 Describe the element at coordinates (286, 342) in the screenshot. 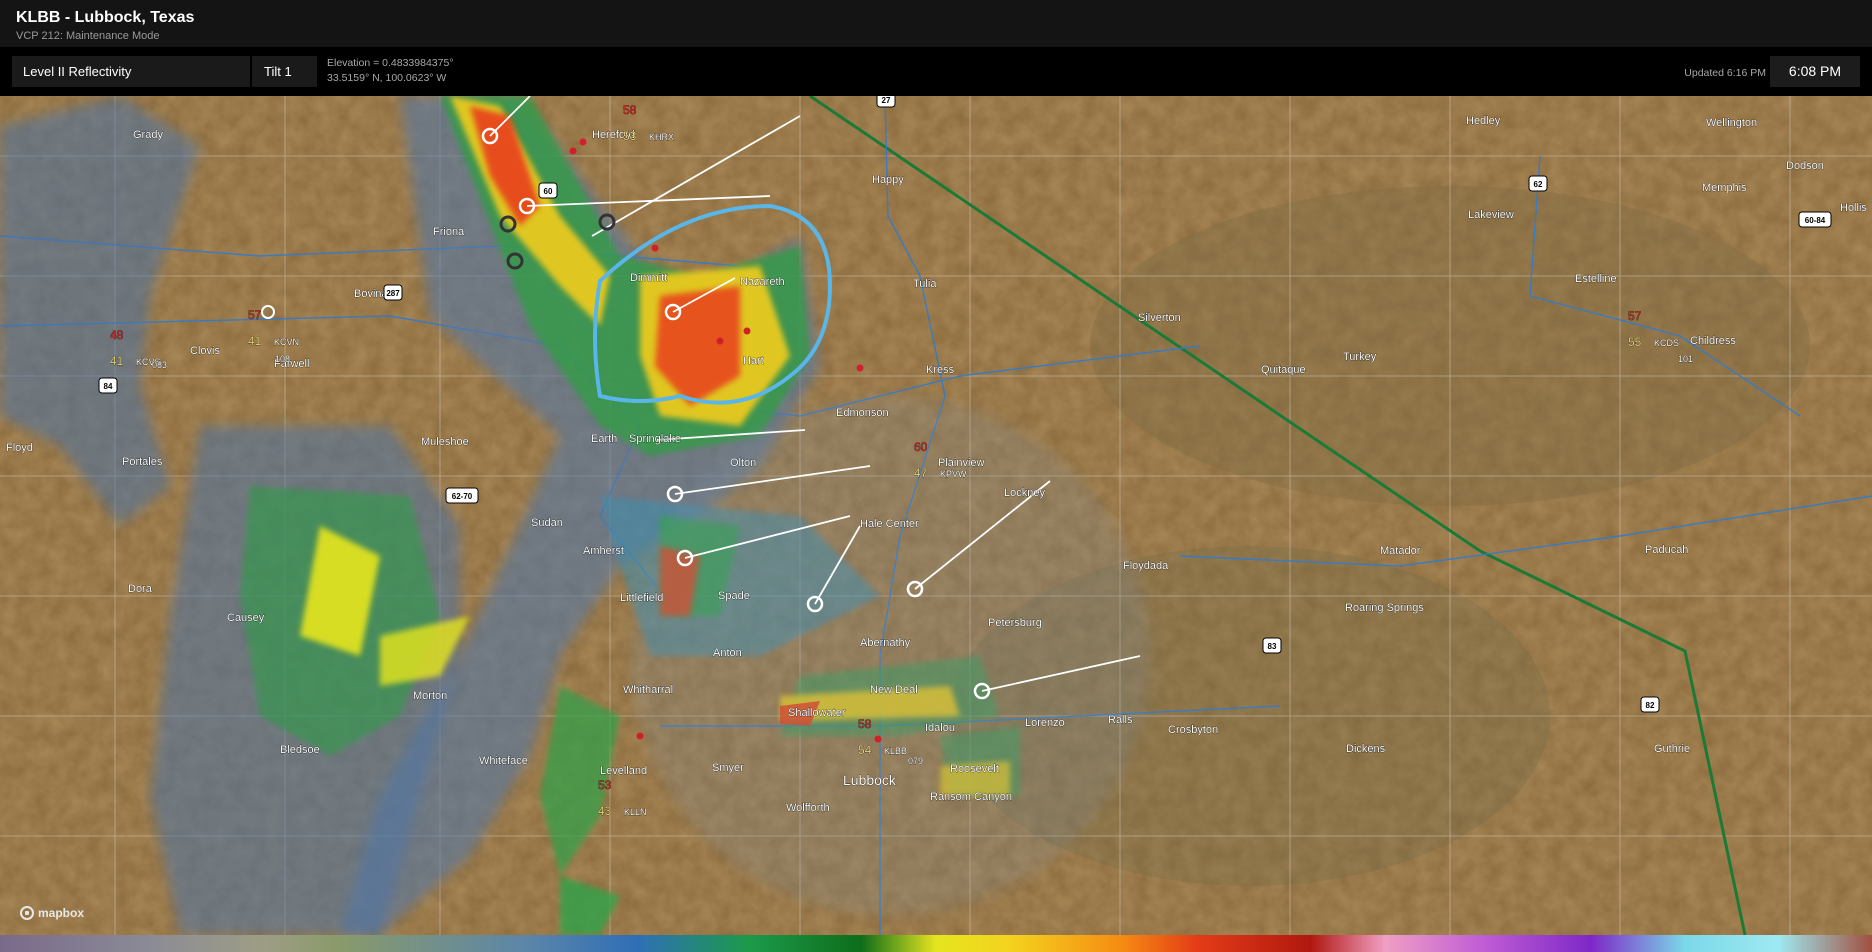

I see `station-id: KCVN` at that location.